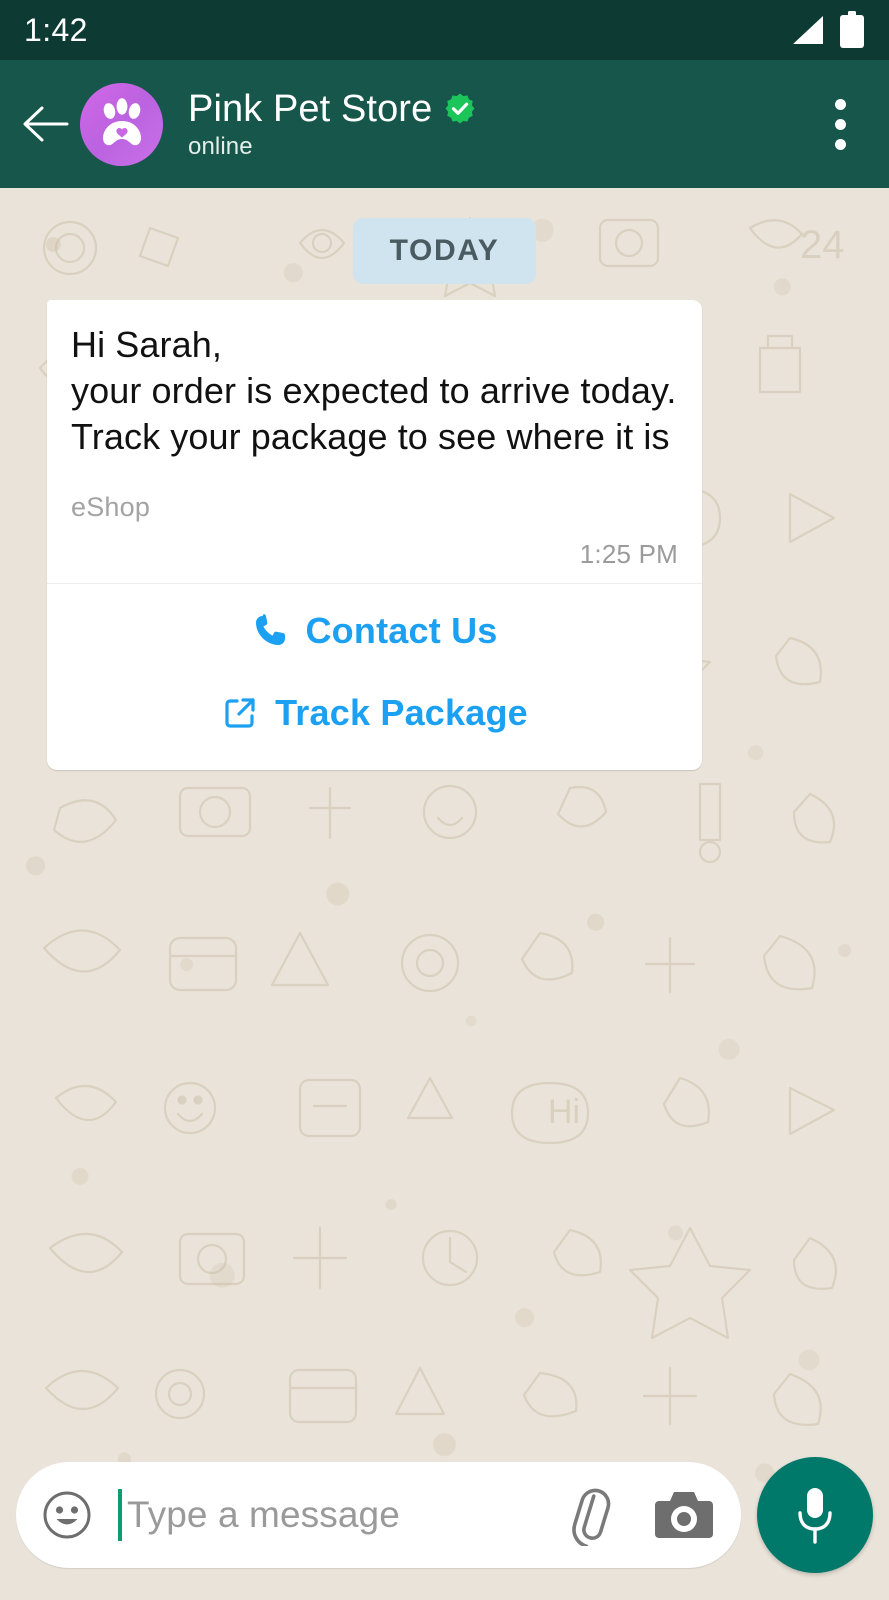  What do you see at coordinates (564, 1112) in the screenshot?
I see `svg-text: Hi` at bounding box center [564, 1112].